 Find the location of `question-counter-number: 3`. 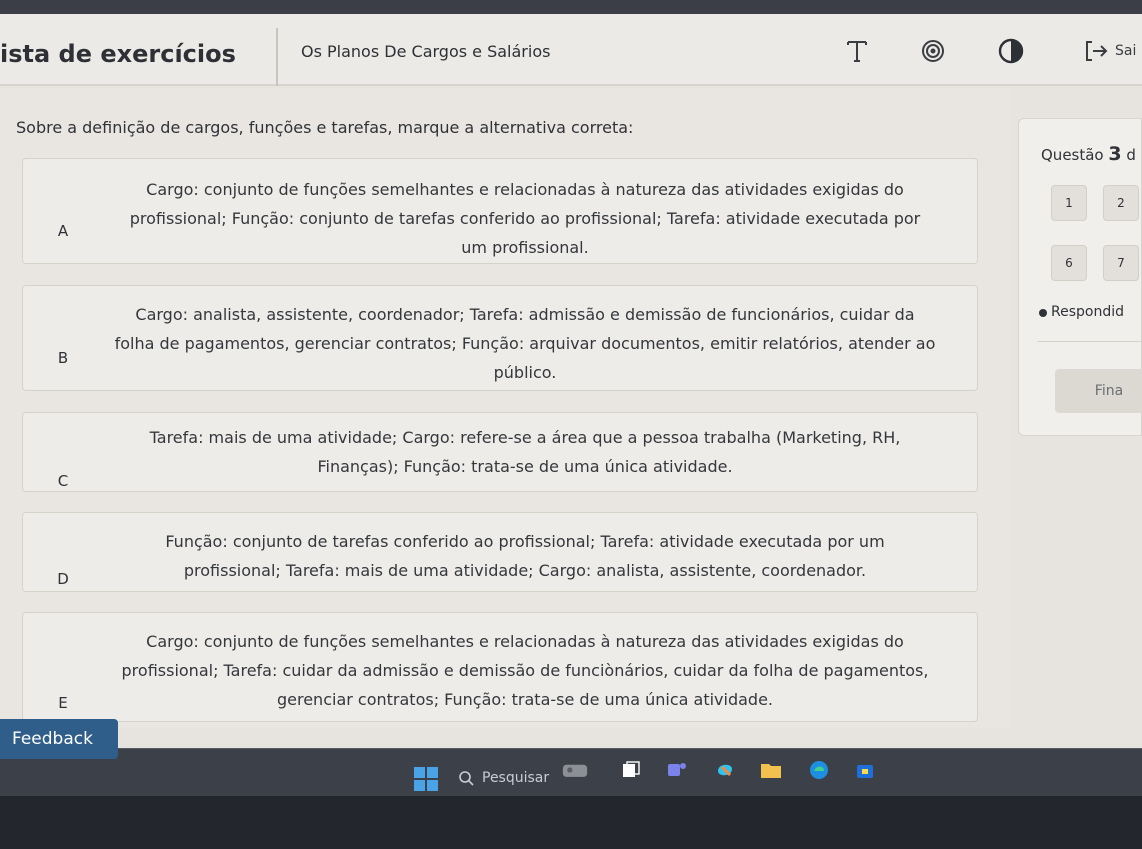

question-counter-number: 3 is located at coordinates (1115, 154).